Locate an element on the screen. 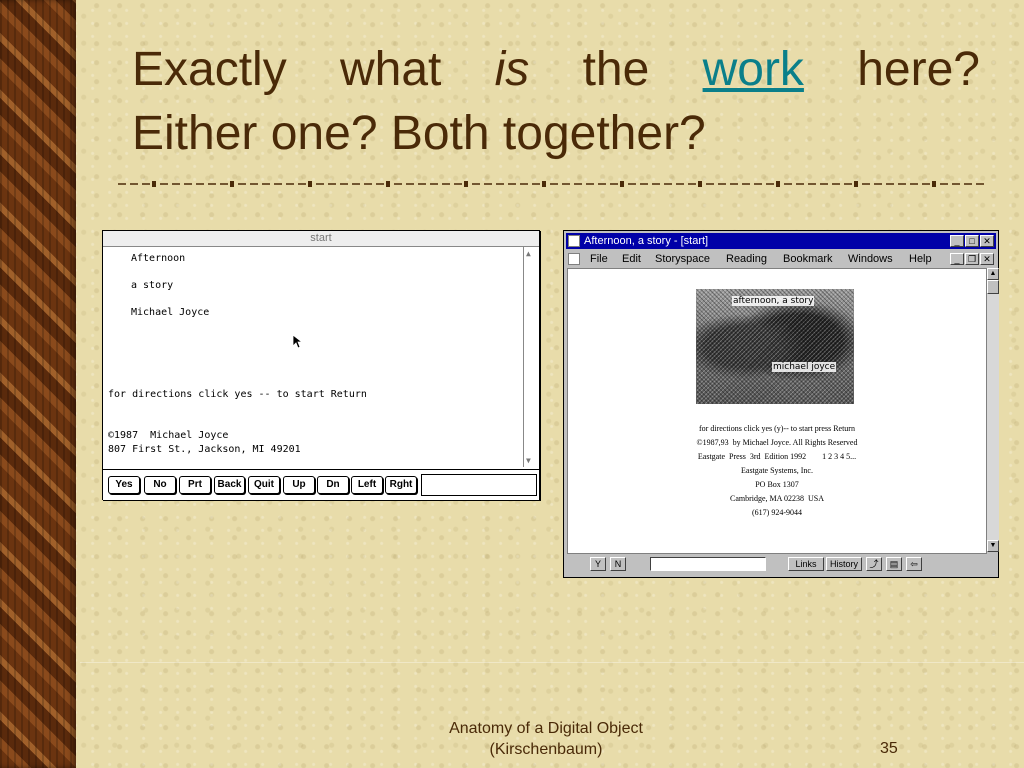  scroll-thumb is located at coordinates (993, 287).